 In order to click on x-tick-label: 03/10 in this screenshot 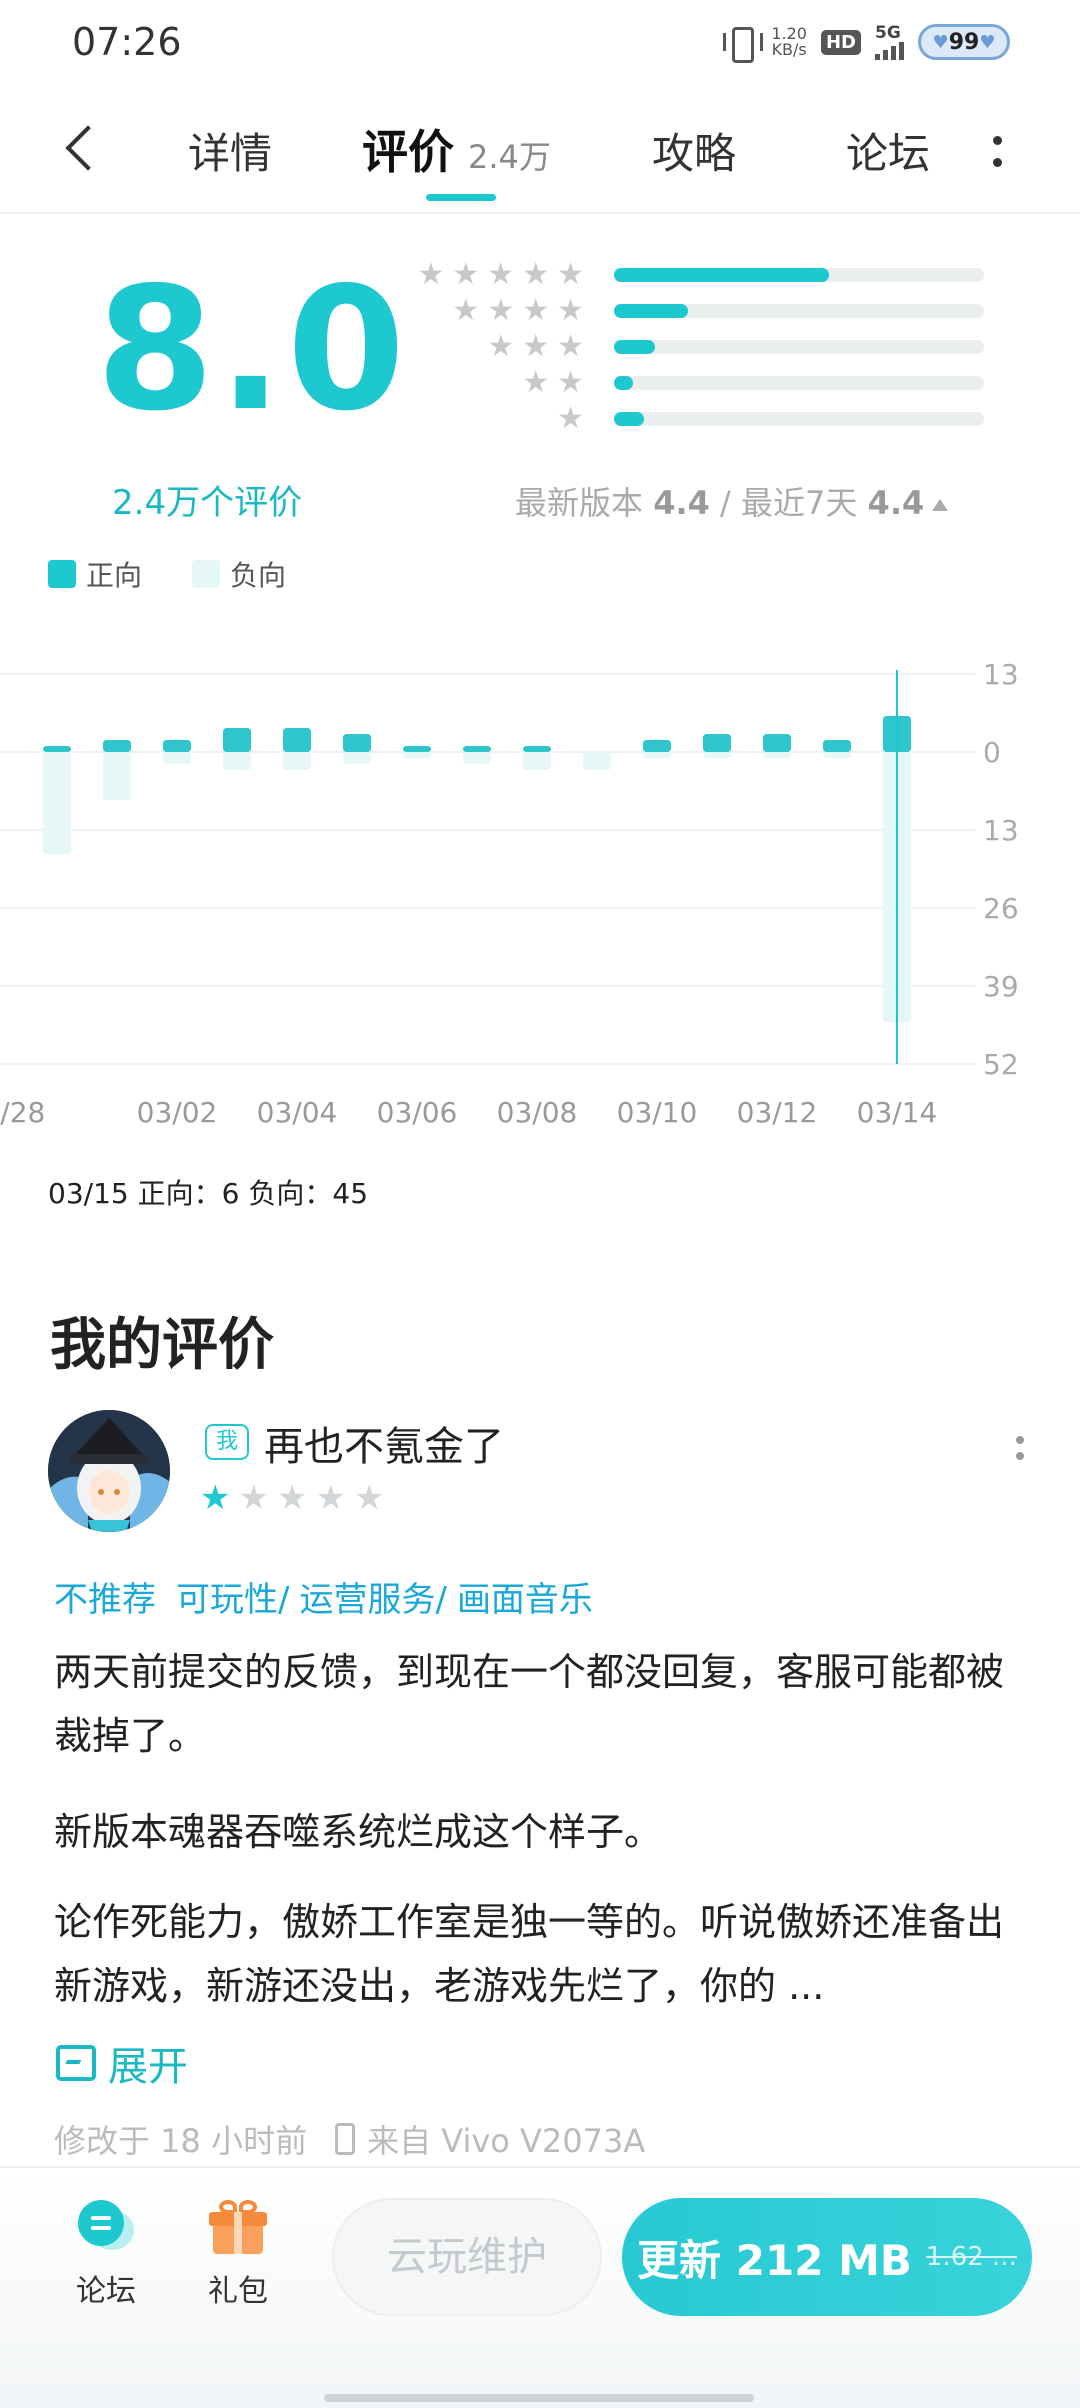, I will do `click(657, 1112)`.